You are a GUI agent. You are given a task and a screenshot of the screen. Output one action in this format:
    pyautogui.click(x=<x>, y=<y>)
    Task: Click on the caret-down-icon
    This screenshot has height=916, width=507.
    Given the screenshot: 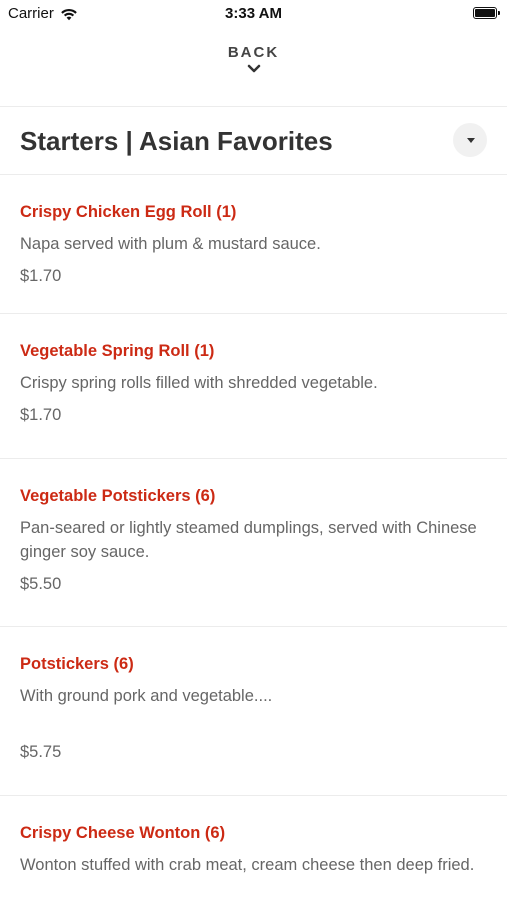 What is the action you would take?
    pyautogui.click(x=471, y=140)
    